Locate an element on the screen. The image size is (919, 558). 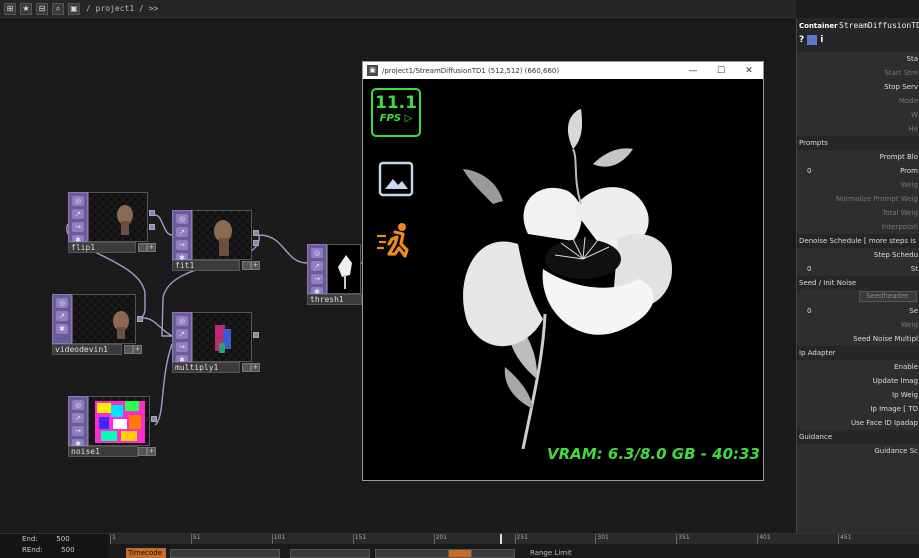
node-label: fit1 is located at coordinates (206, 265).